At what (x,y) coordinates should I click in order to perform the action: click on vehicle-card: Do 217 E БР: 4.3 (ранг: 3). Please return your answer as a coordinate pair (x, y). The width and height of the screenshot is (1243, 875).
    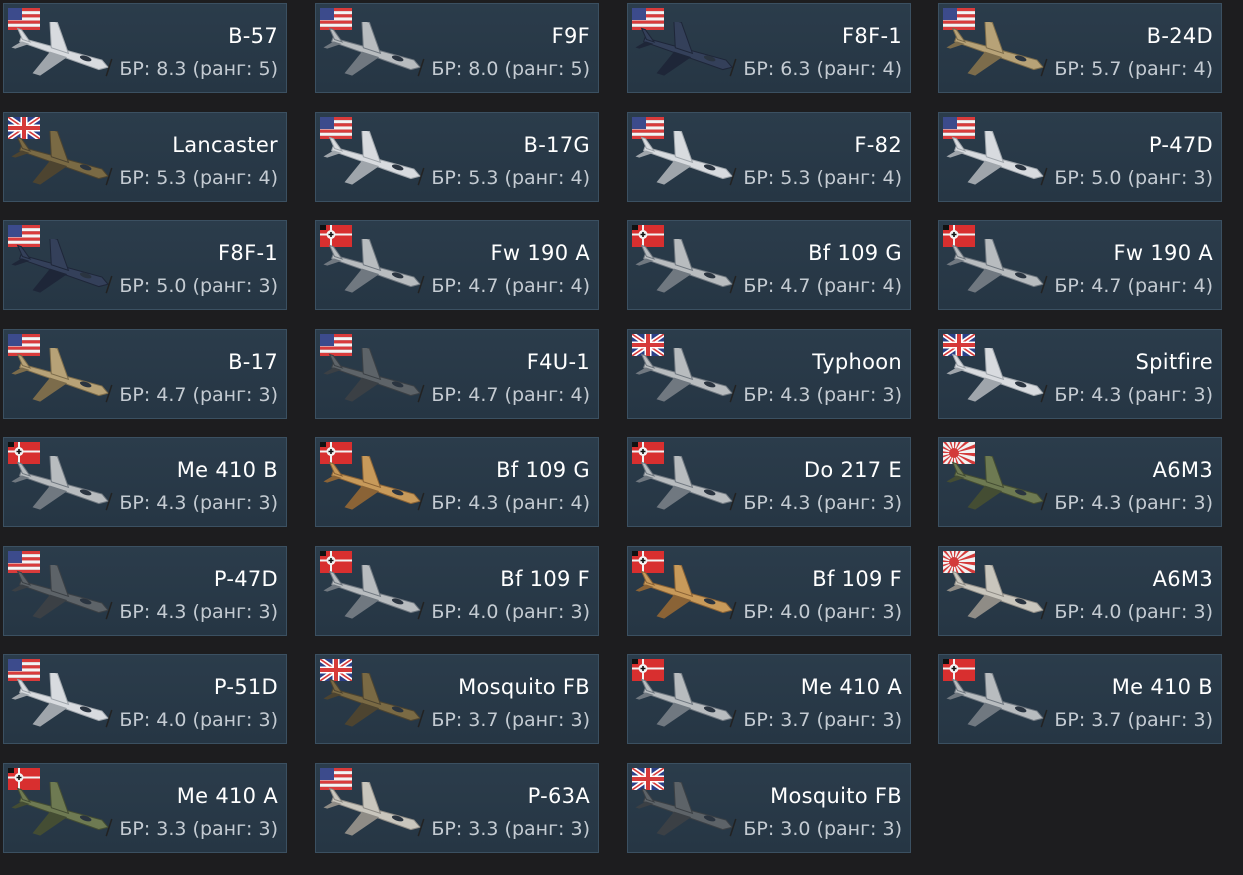
    Looking at the image, I should click on (769, 482).